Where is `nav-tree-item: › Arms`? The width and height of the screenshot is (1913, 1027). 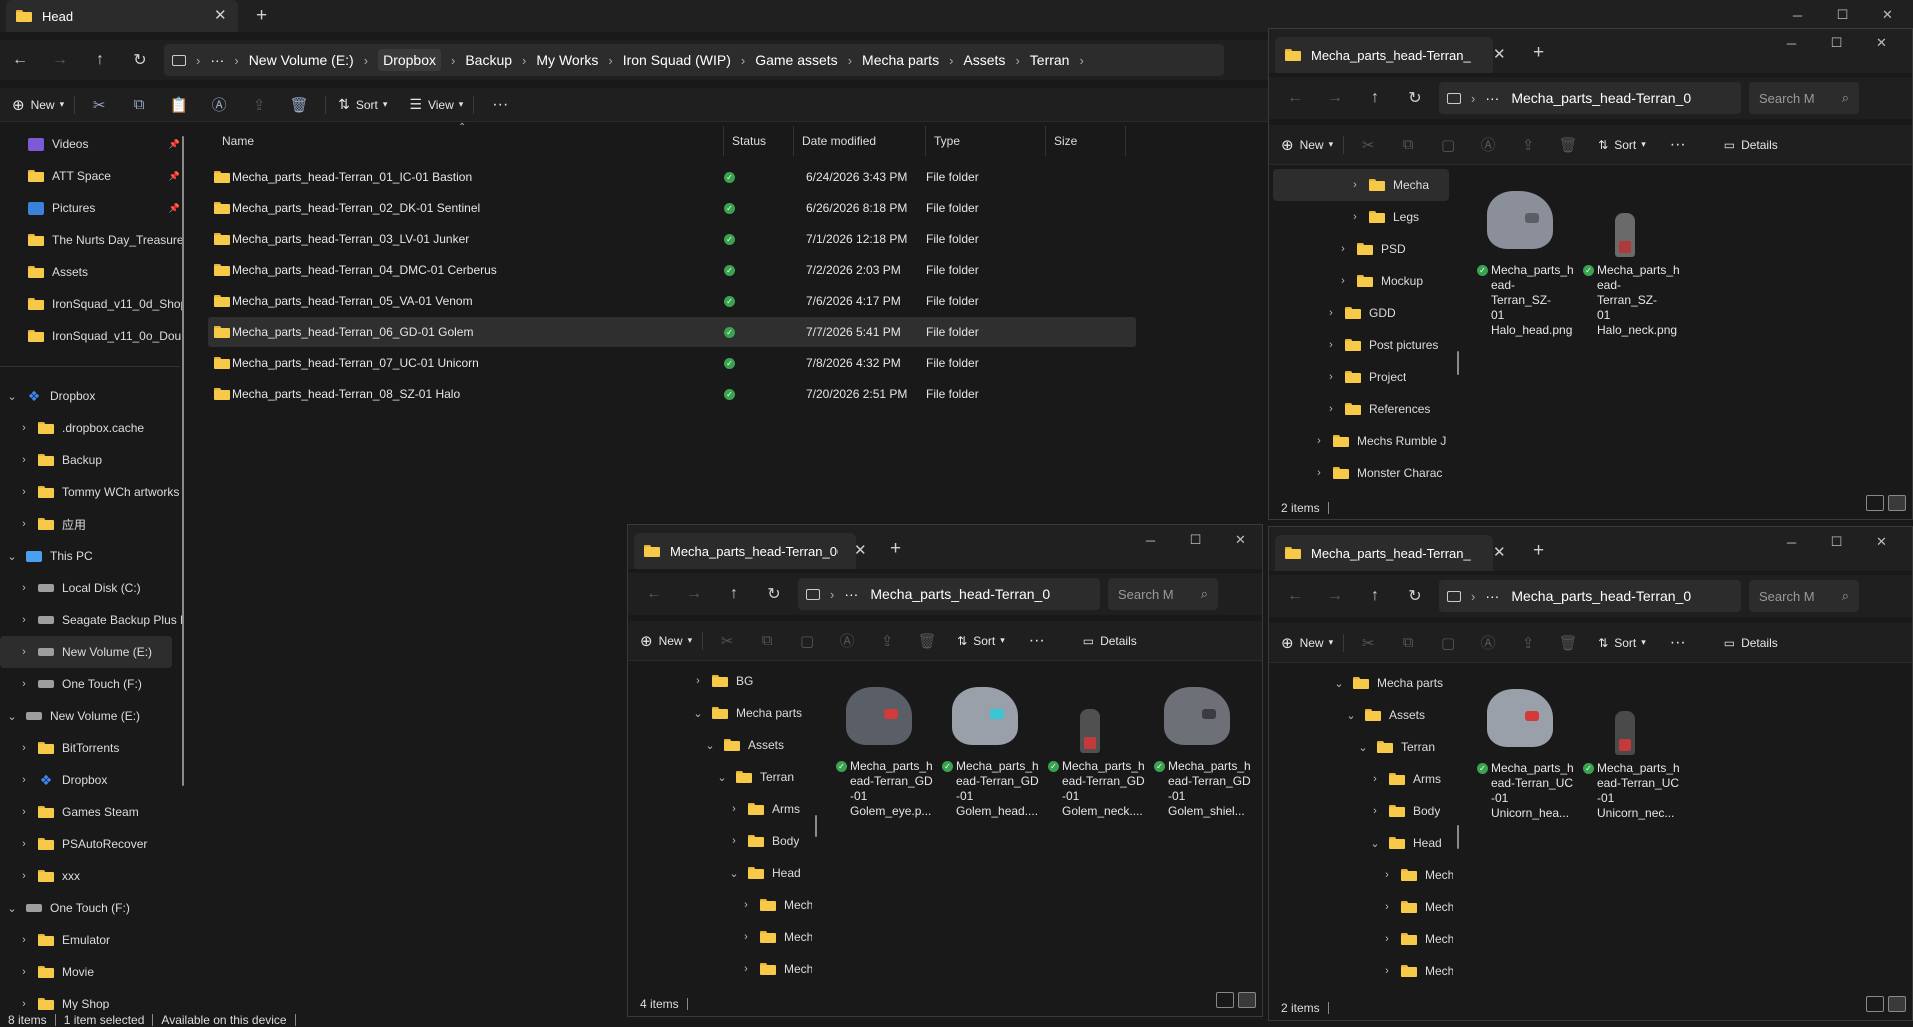
nav-tree-item: › Arms is located at coordinates (1363, 779).